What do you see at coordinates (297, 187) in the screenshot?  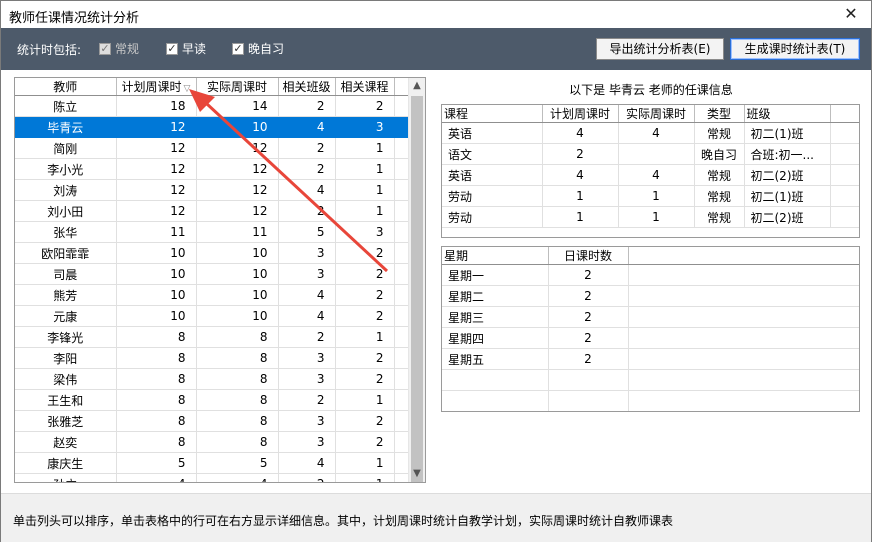 I see `arrow-shaft` at bounding box center [297, 187].